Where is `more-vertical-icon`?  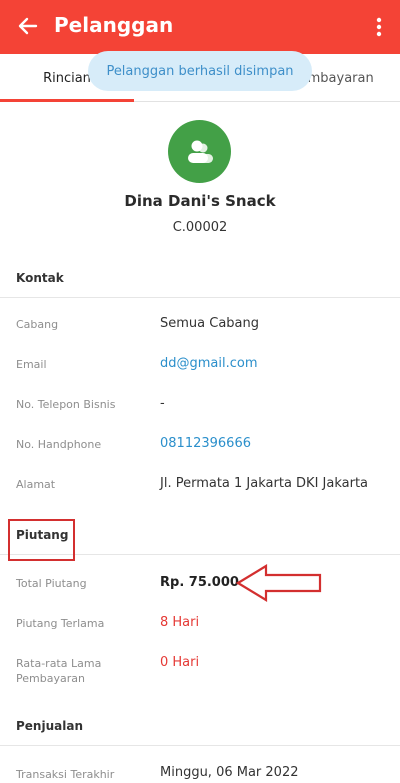
more-vertical-icon is located at coordinates (379, 27).